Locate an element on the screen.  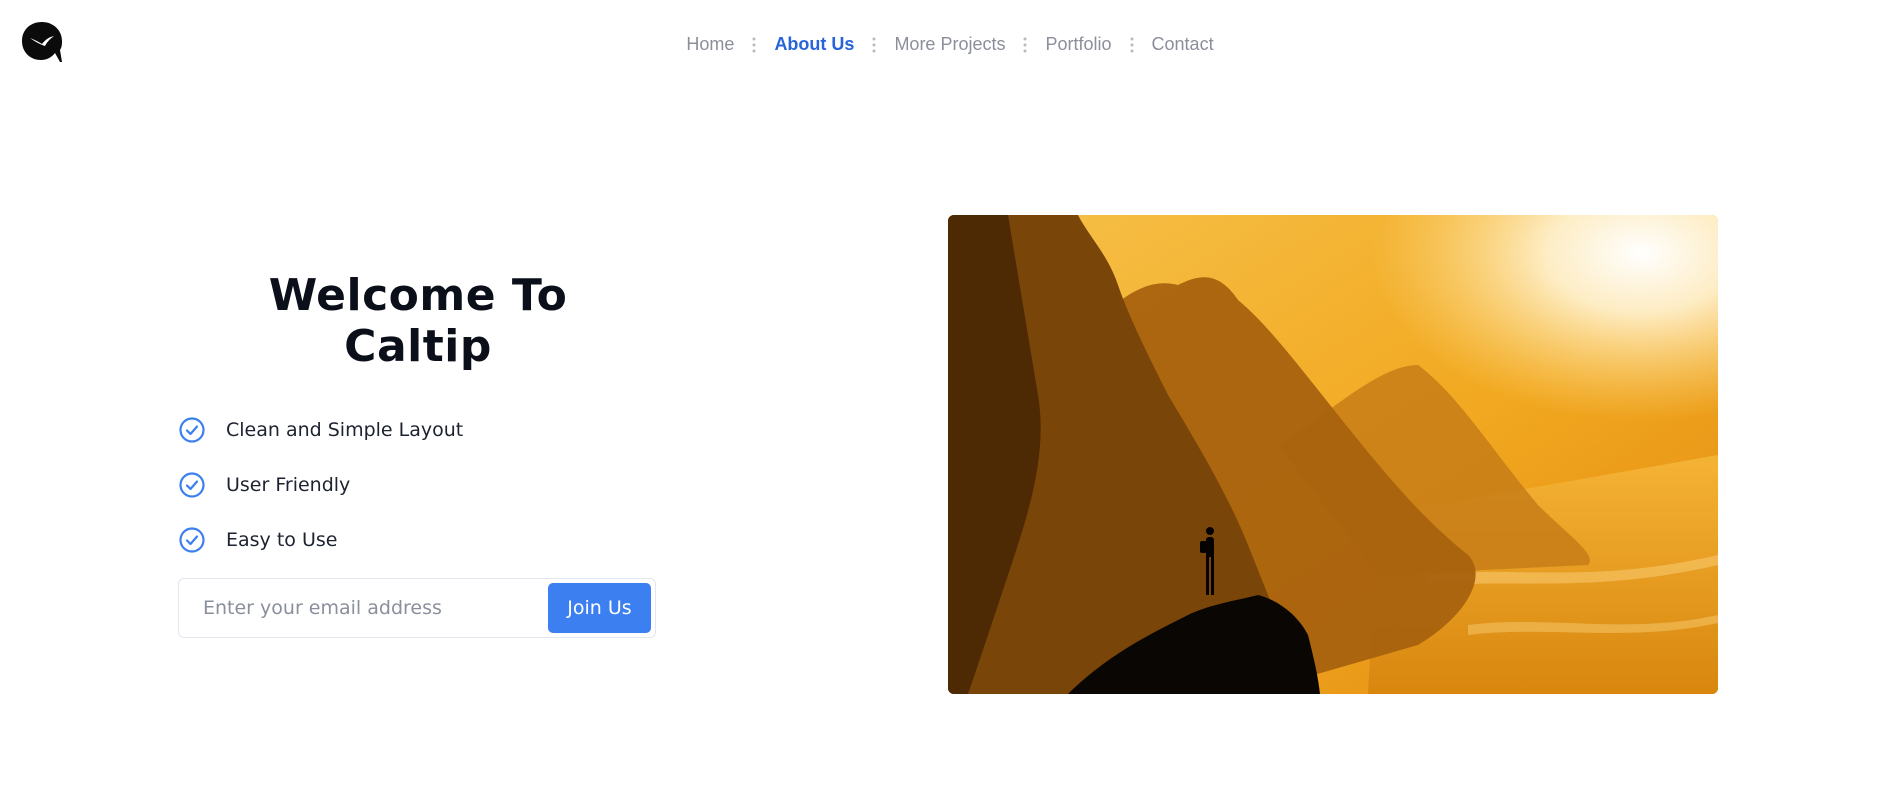
feature-label: Easy to Use is located at coordinates (282, 539).